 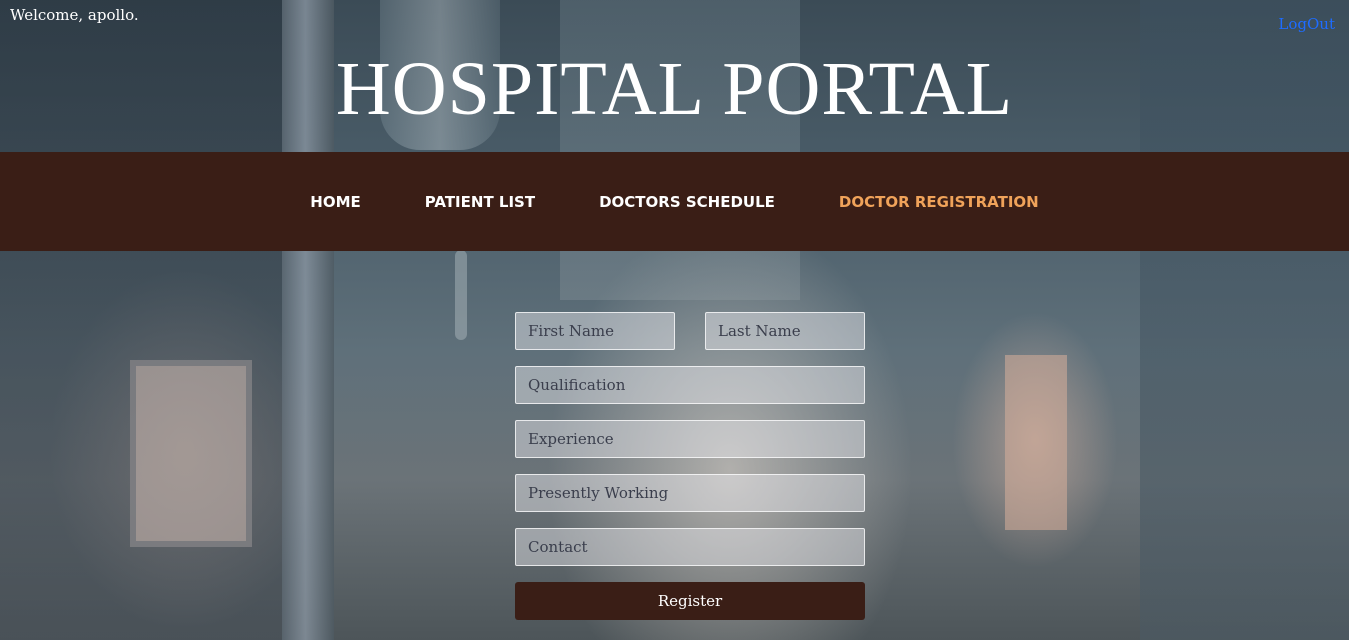 I want to click on welcome-text: Welcome, apollo., so click(x=74, y=15).